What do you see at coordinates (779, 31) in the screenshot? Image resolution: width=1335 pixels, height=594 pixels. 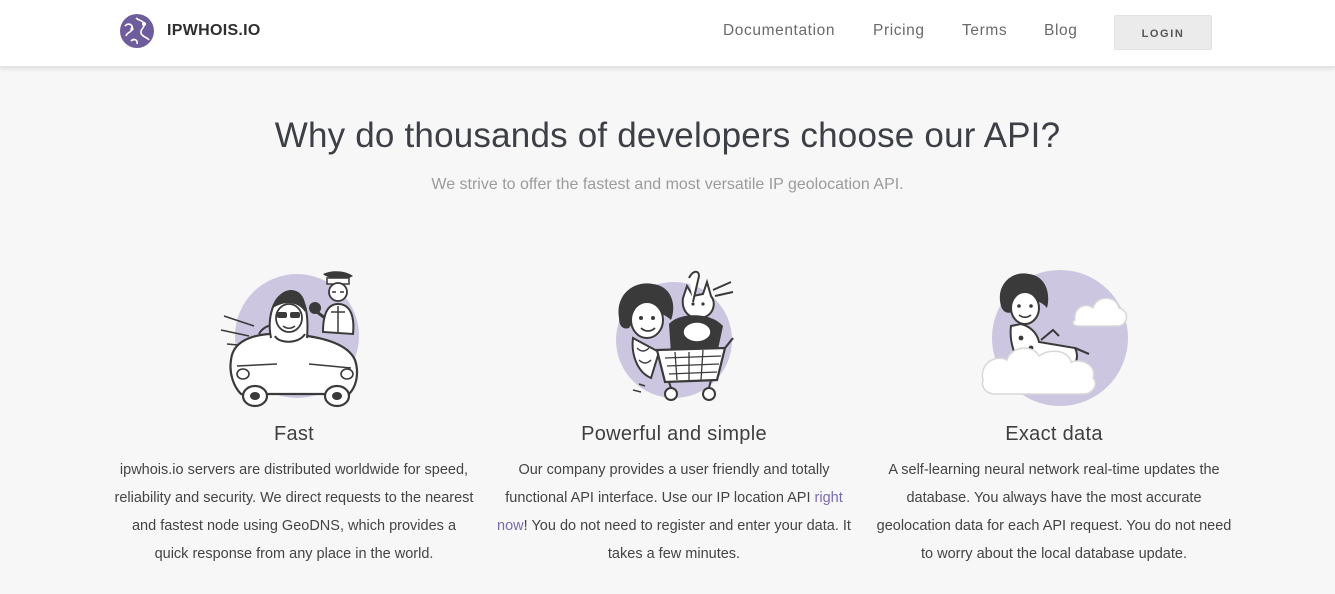 I see `nav-link-documentation: Documentation` at bounding box center [779, 31].